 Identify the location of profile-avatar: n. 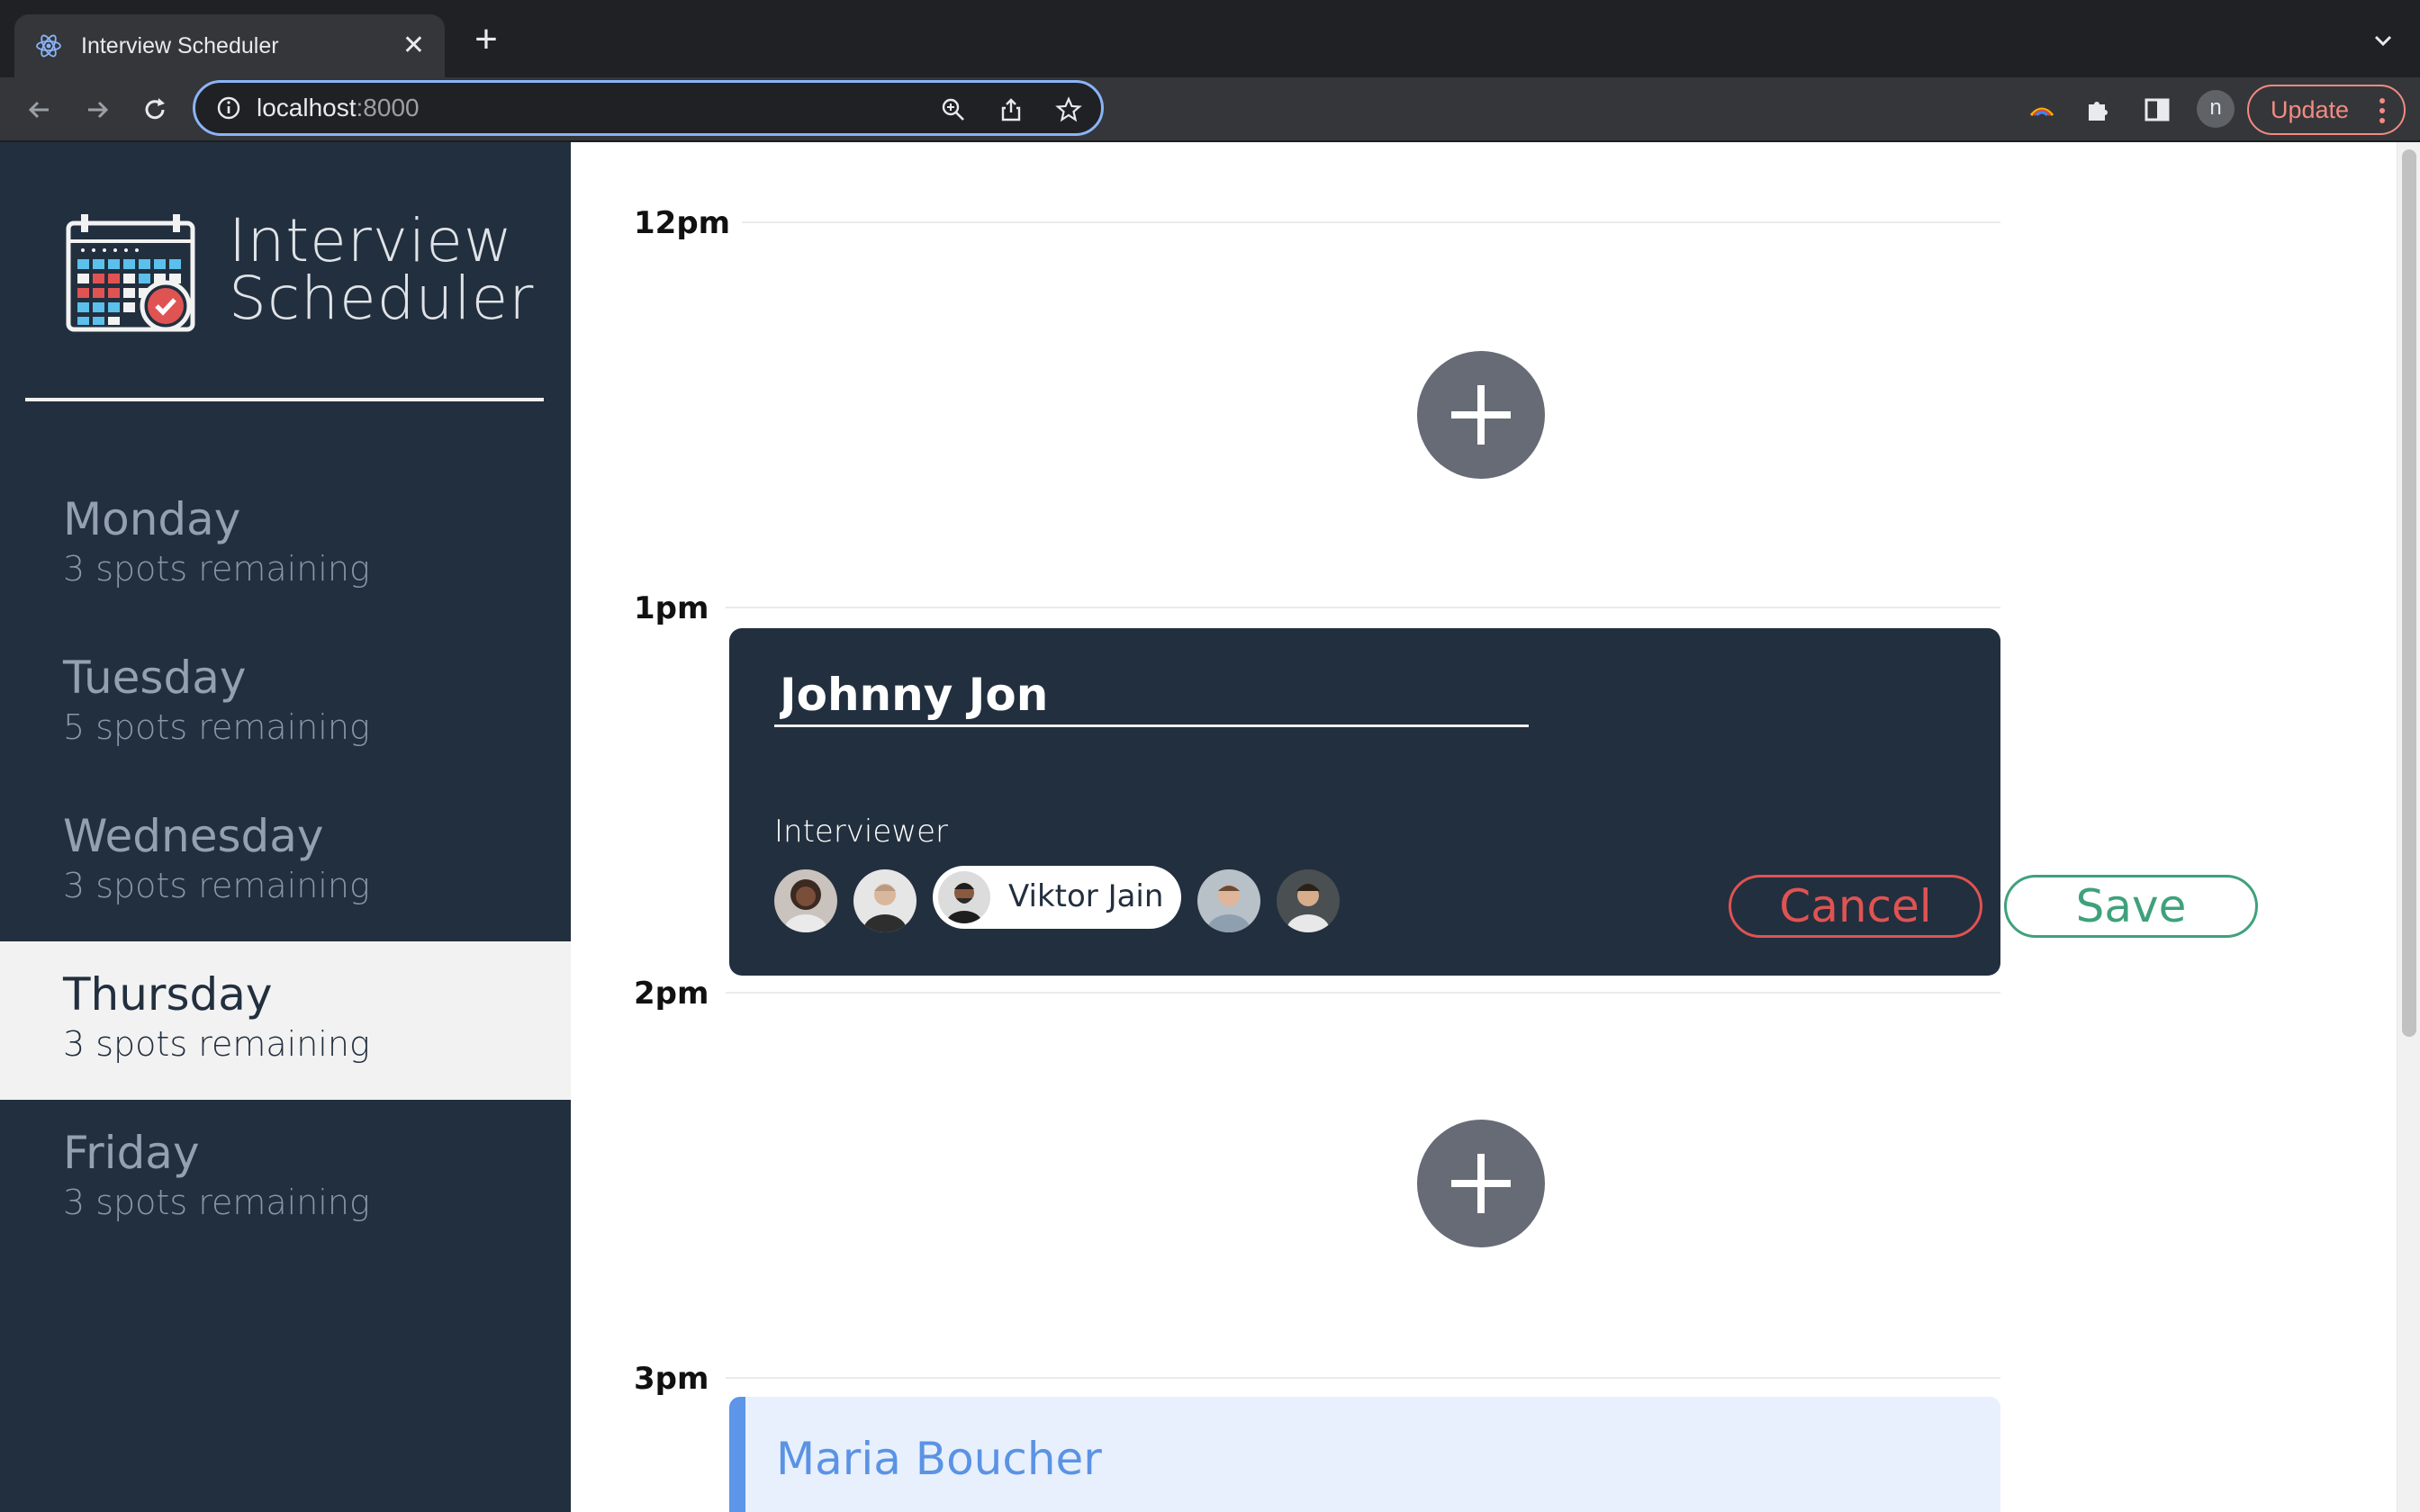
(2216, 109).